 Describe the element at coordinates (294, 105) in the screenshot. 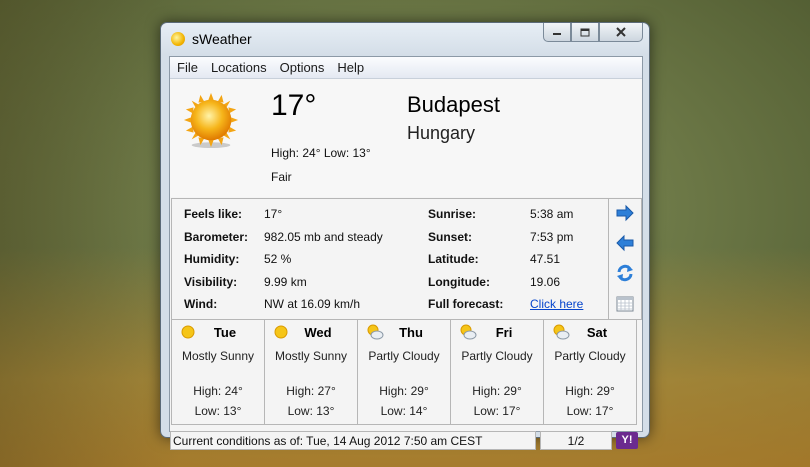

I see `current-temperature: 17°` at that location.